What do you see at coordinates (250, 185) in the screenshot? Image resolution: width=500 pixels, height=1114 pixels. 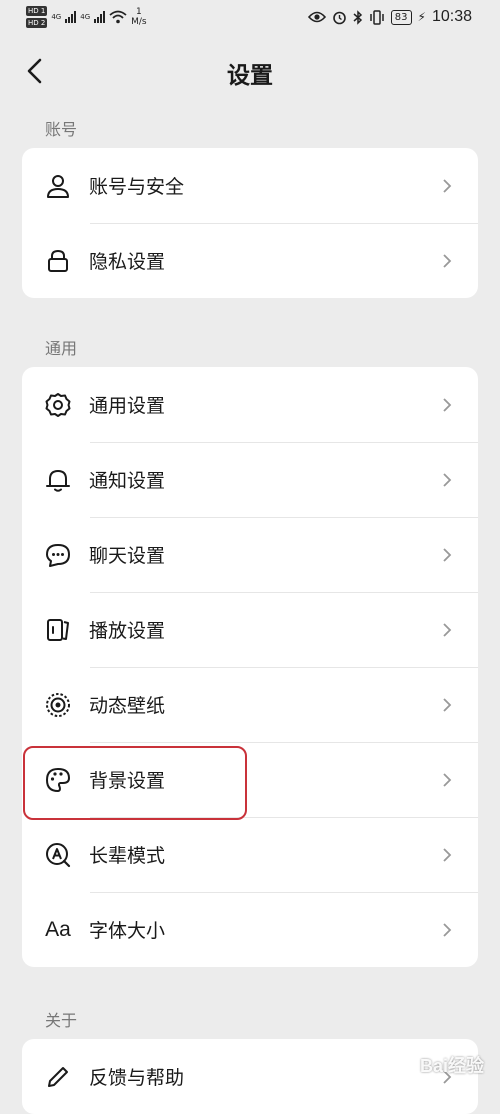 I see `settings-item-account-security: 账号与安全` at bounding box center [250, 185].